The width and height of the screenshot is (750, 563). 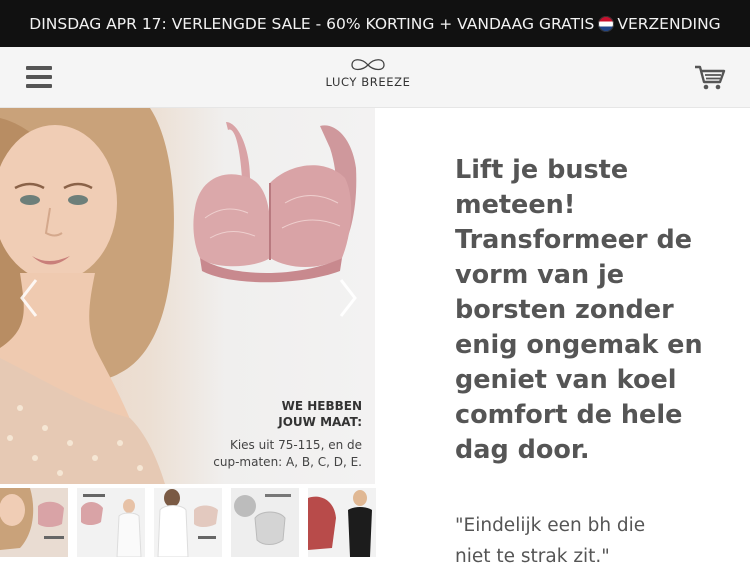 What do you see at coordinates (321, 406) in the screenshot?
I see `size-title-line1: WE HEBBEN` at bounding box center [321, 406].